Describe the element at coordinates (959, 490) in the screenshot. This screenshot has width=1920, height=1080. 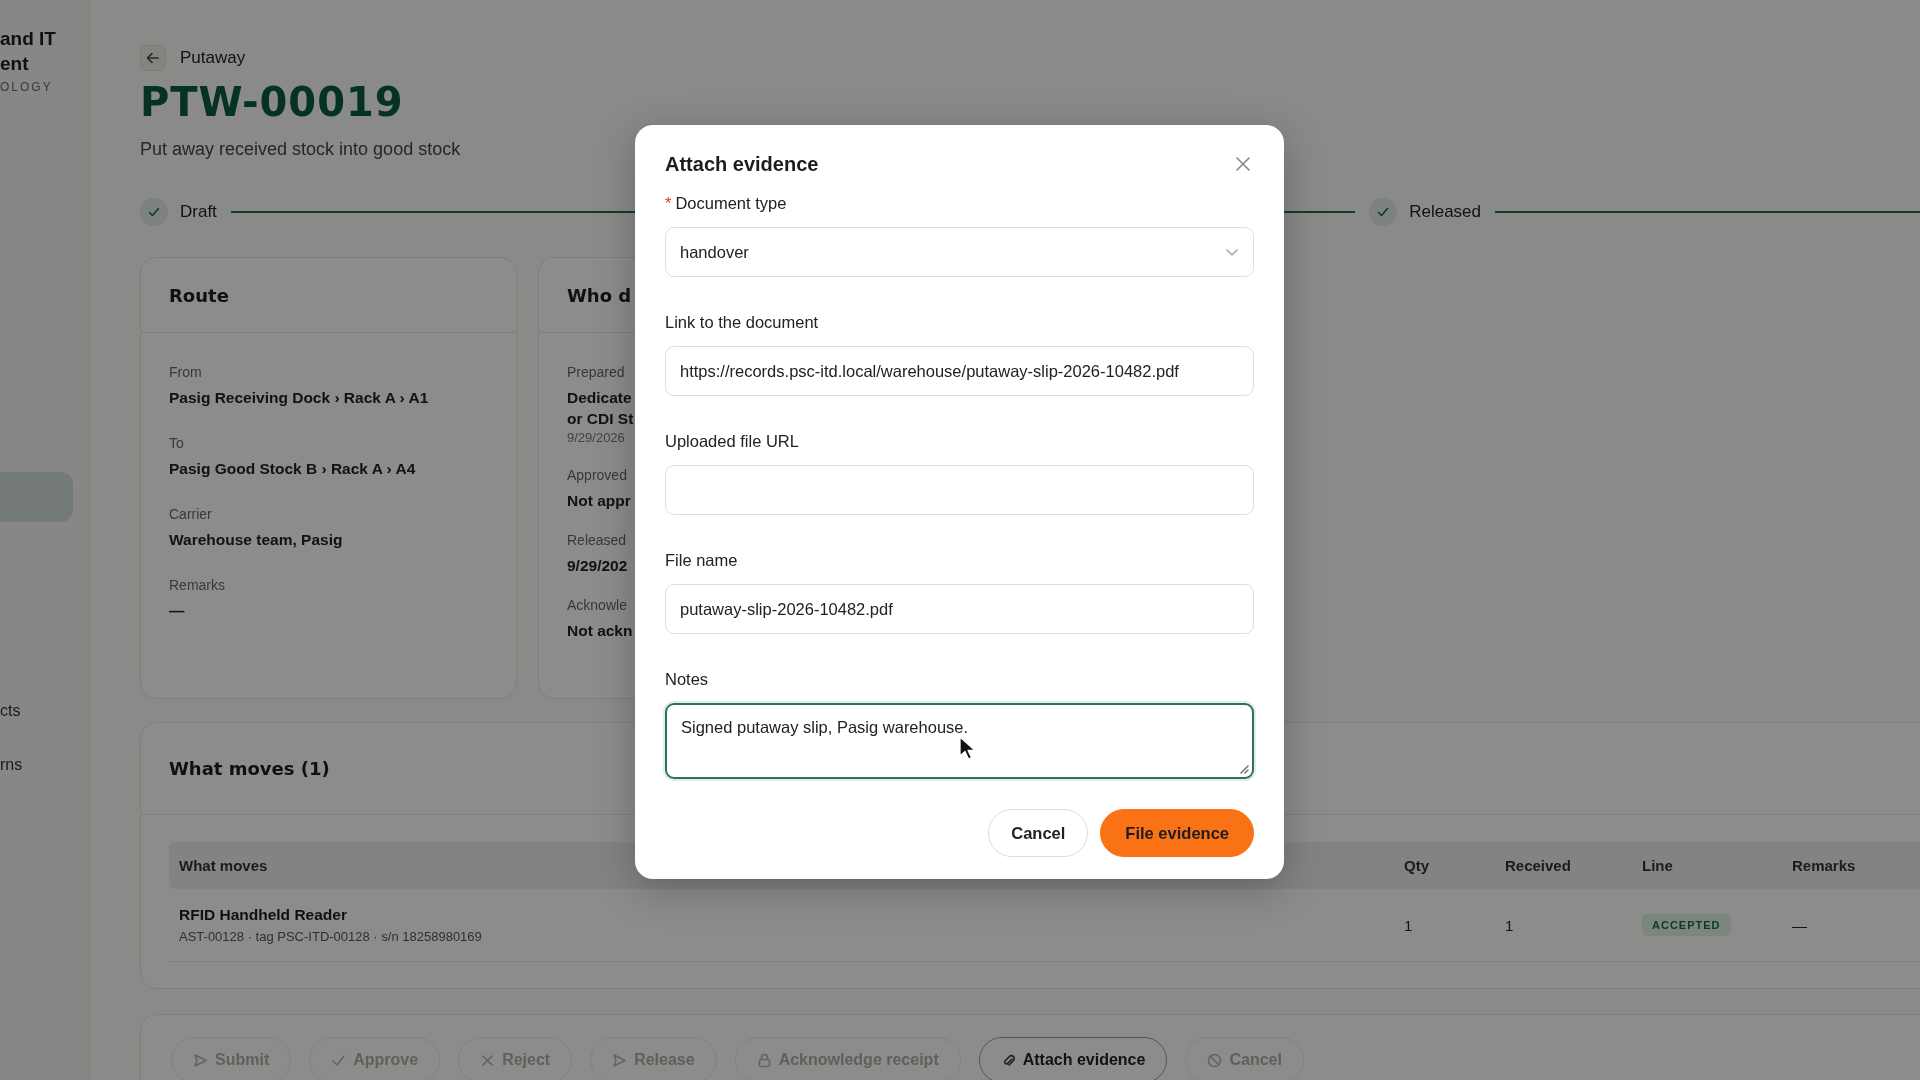
I see `input-field` at that location.